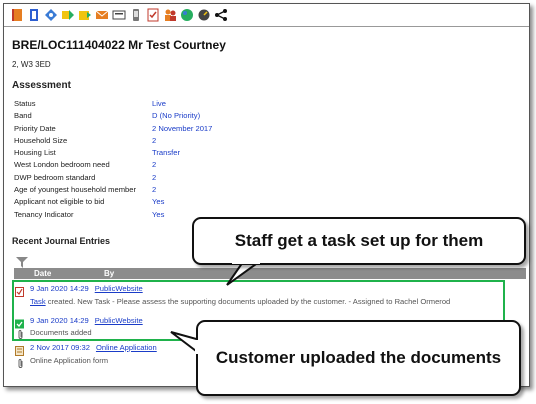  What do you see at coordinates (109, 273) in the screenshot?
I see `column-by: By` at bounding box center [109, 273].